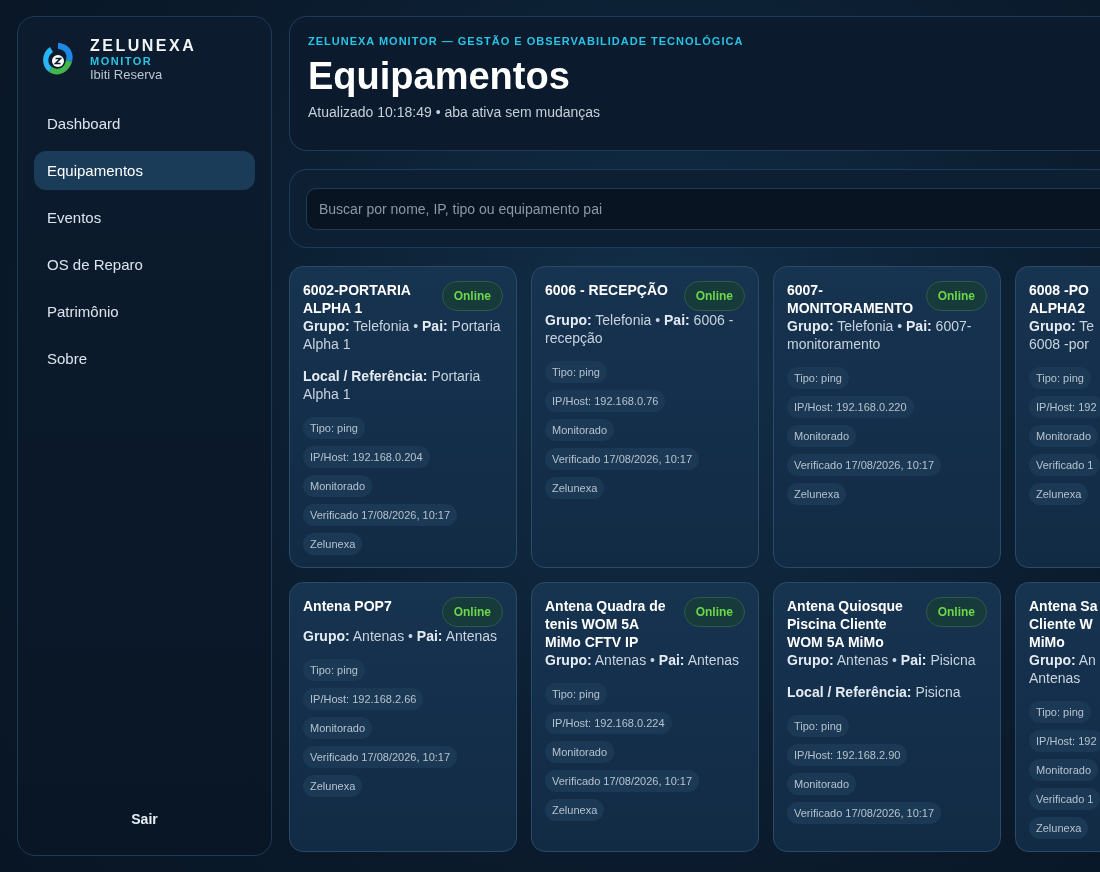 This screenshot has width=1100, height=872. I want to click on device-name: 6006 - RECEPÇÃO, so click(607, 290).